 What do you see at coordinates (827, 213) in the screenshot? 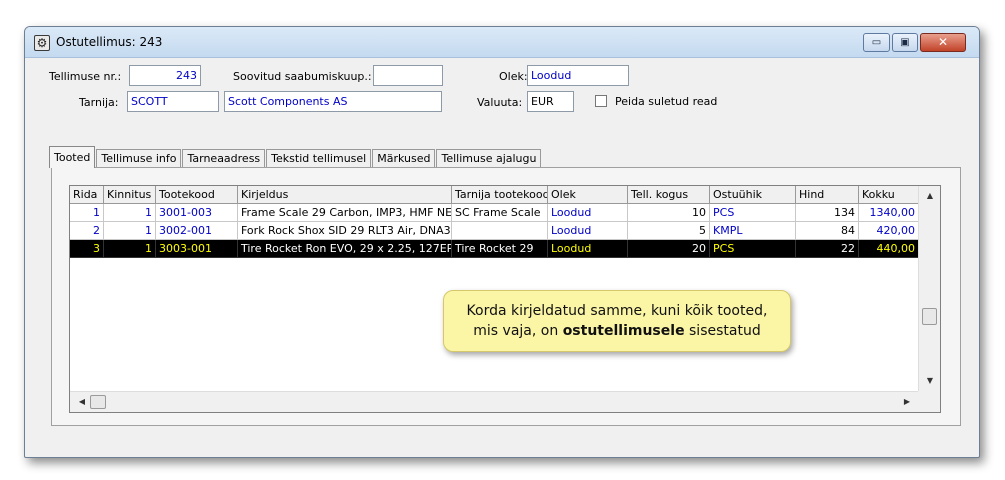
I see `cell-hind: 134` at bounding box center [827, 213].